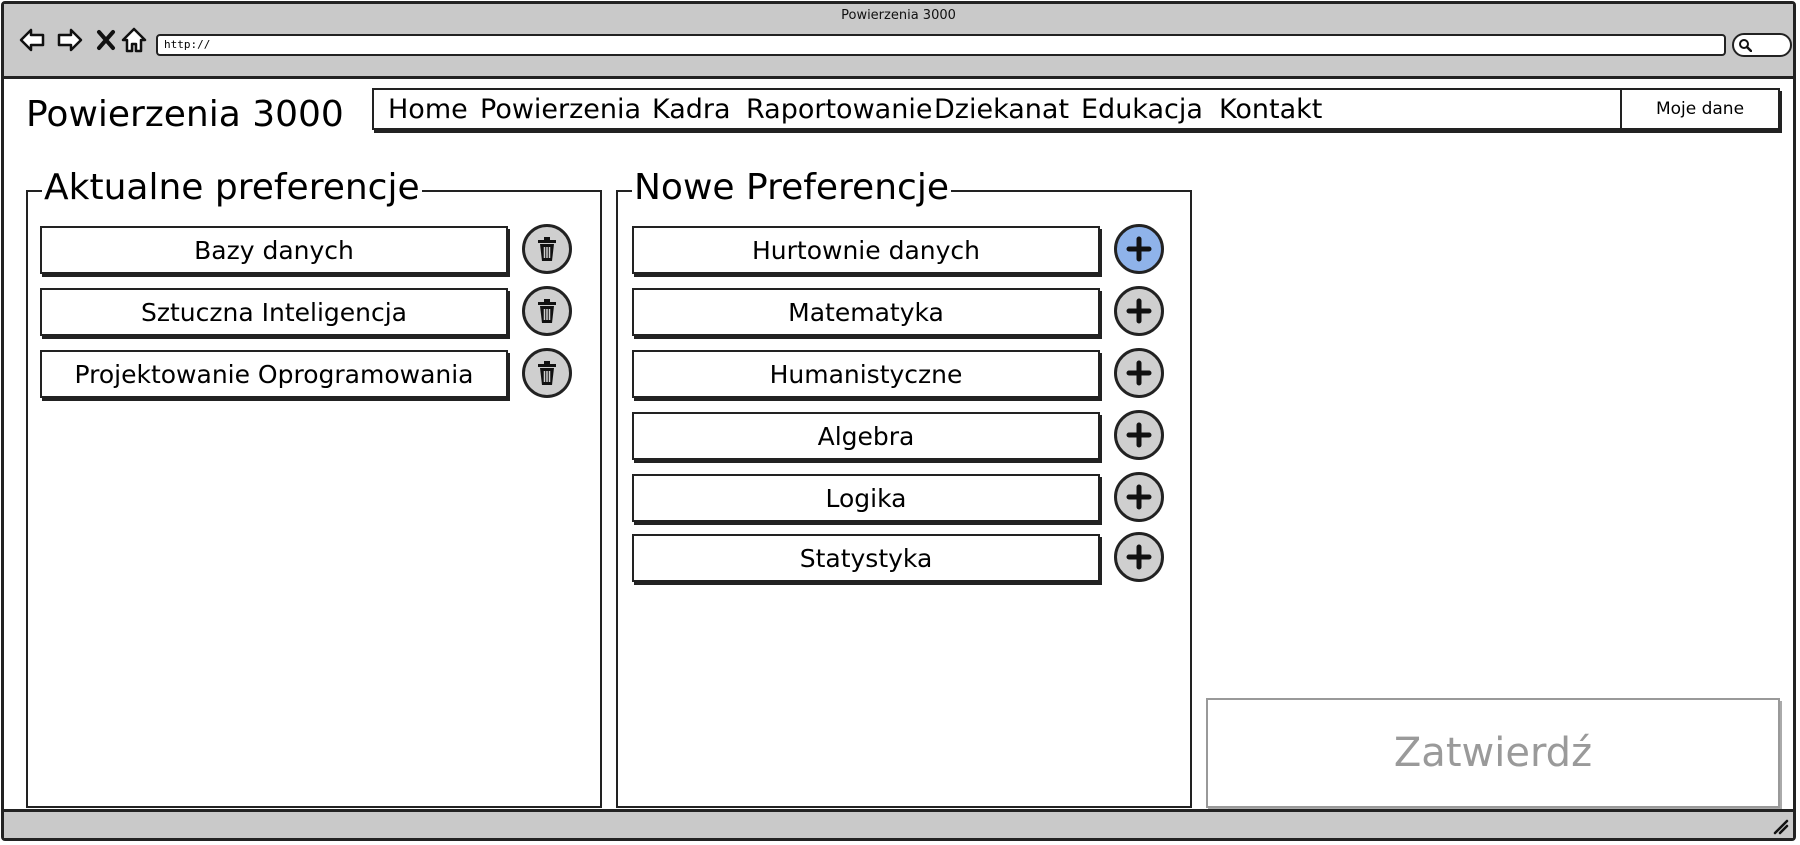 The image size is (1800, 845). Describe the element at coordinates (560, 109) in the screenshot. I see `menu-item-powierzenia: Powierzenia` at that location.